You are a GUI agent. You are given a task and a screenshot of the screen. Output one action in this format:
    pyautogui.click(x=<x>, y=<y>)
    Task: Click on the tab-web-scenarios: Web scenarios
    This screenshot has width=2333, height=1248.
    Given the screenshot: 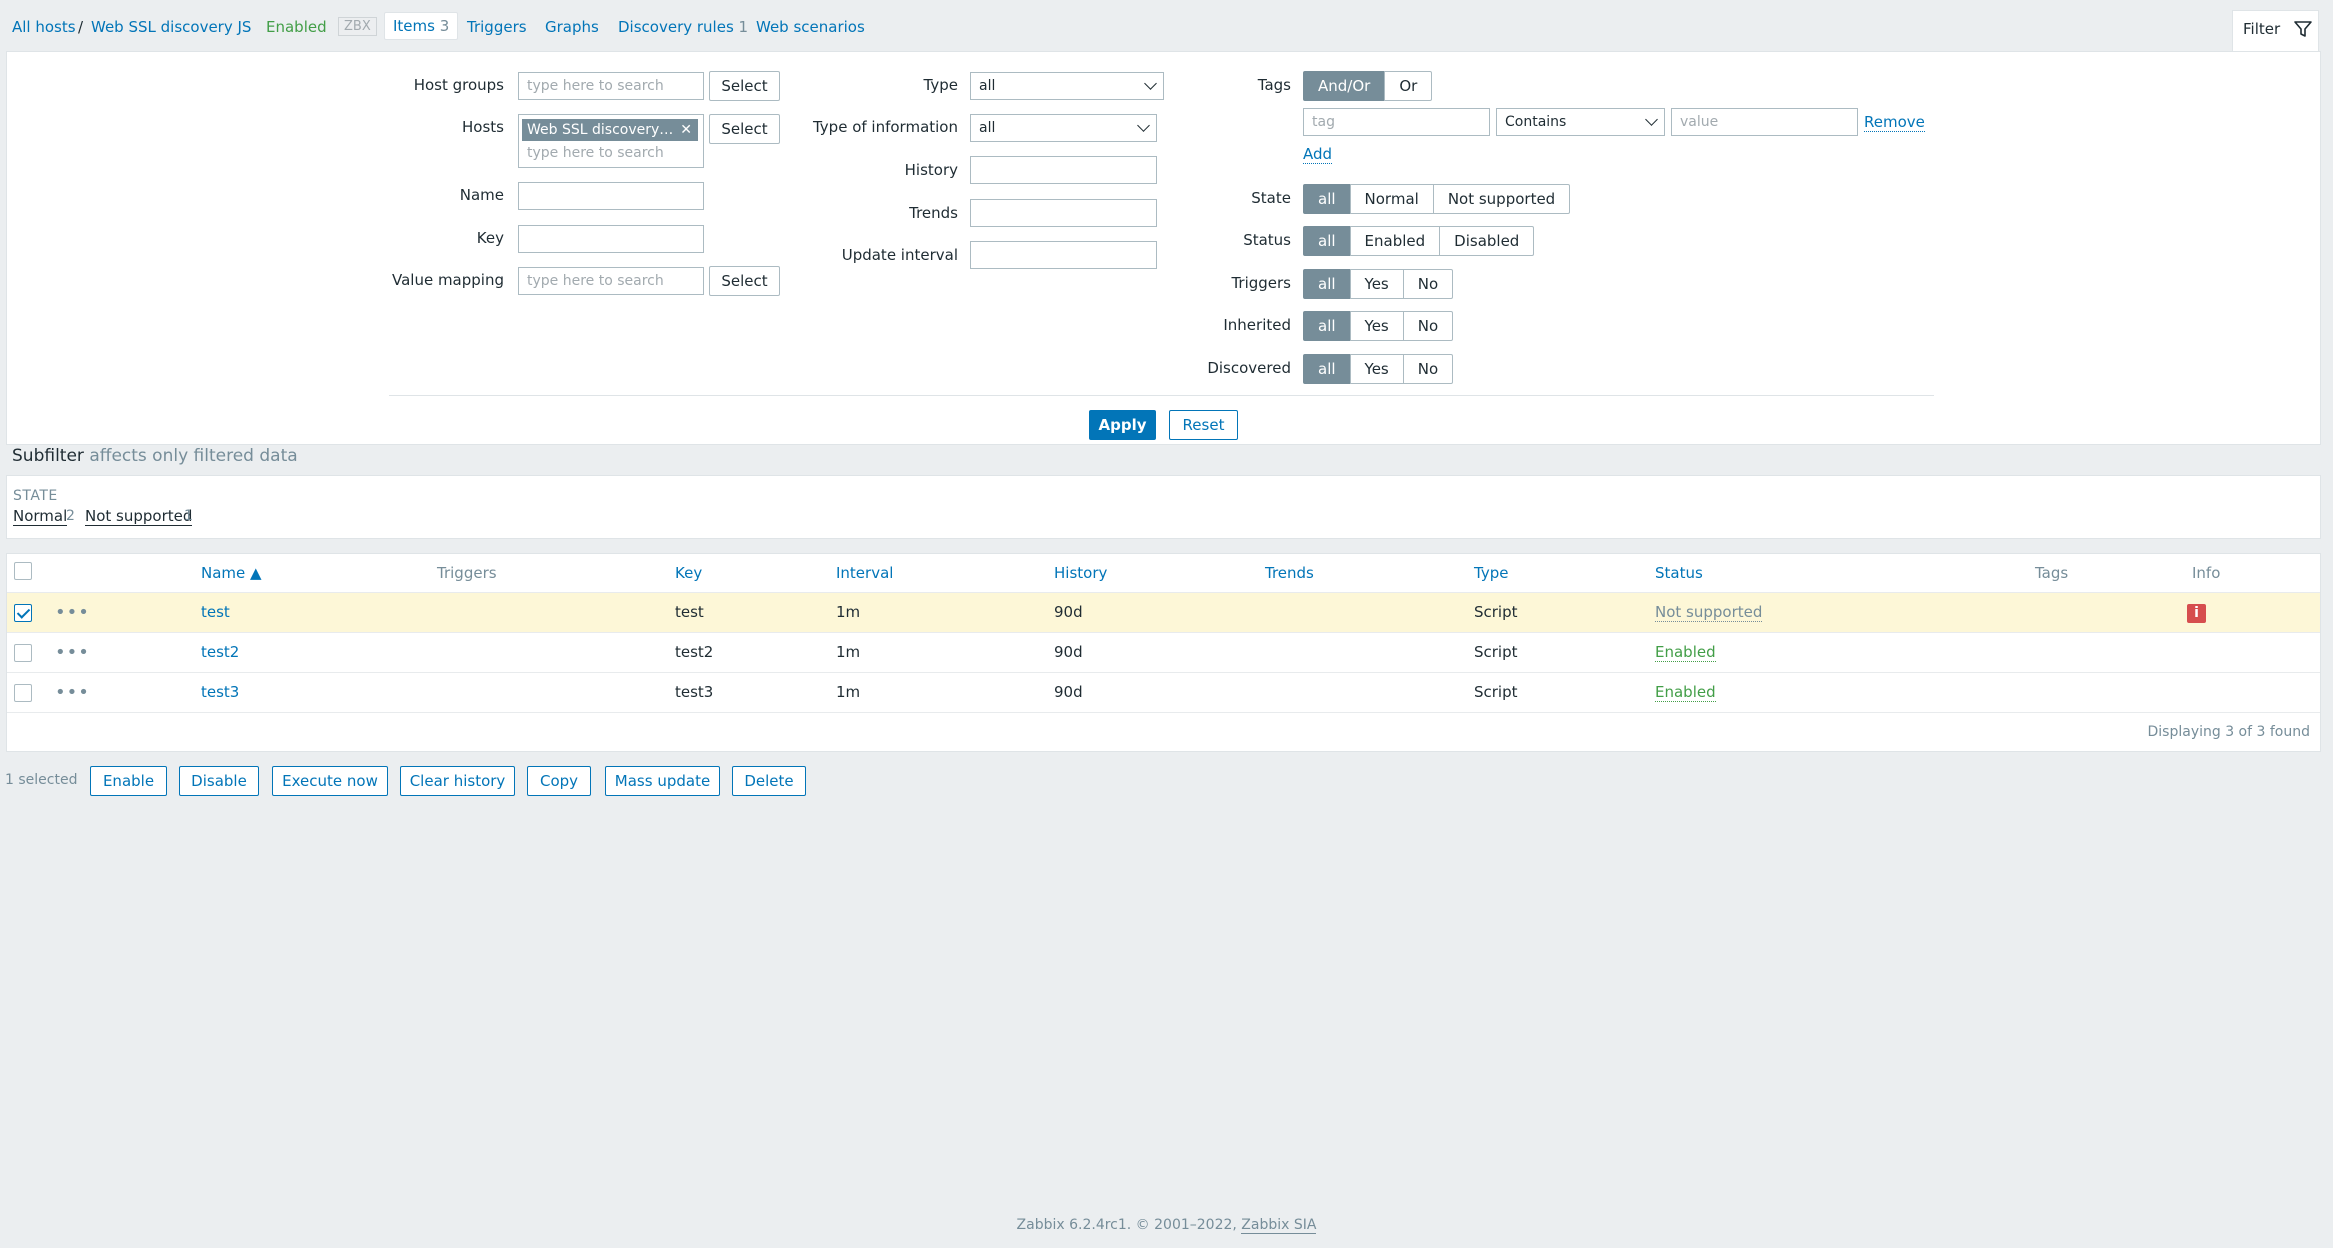 What is the action you would take?
    pyautogui.click(x=810, y=27)
    